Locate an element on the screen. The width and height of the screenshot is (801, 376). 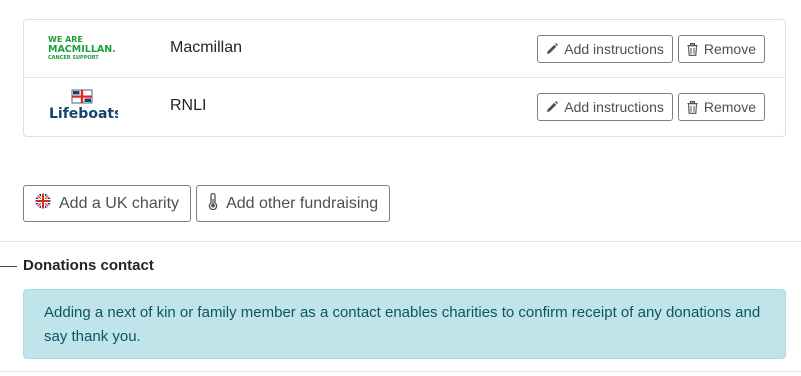
add-buttons: Add a UK charity Add other fundraising is located at coordinates (207, 203).